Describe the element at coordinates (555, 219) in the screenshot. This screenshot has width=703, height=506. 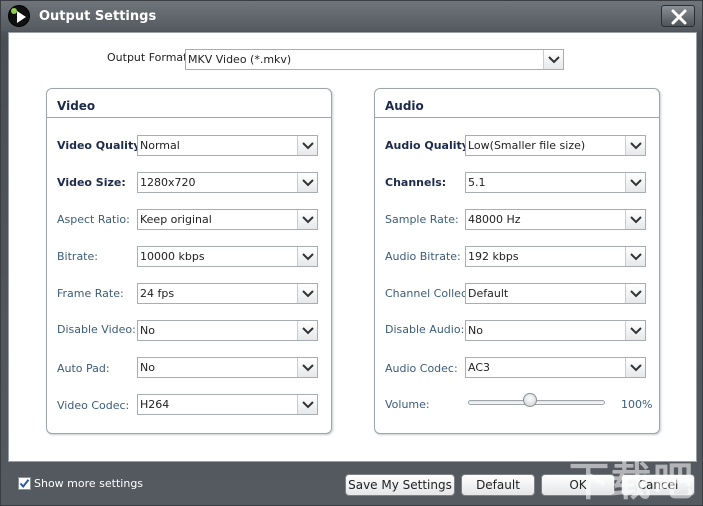
I see `sample-rate-select: 48000 Hz` at that location.